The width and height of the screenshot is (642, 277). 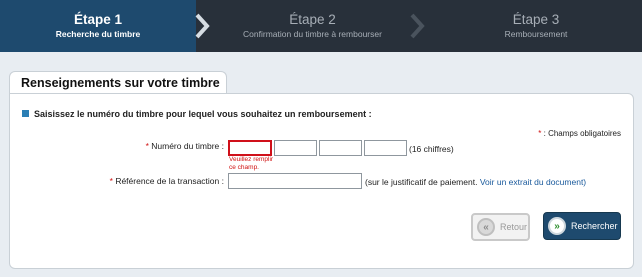 I want to click on step-3-number: Étape 3, so click(x=536, y=19).